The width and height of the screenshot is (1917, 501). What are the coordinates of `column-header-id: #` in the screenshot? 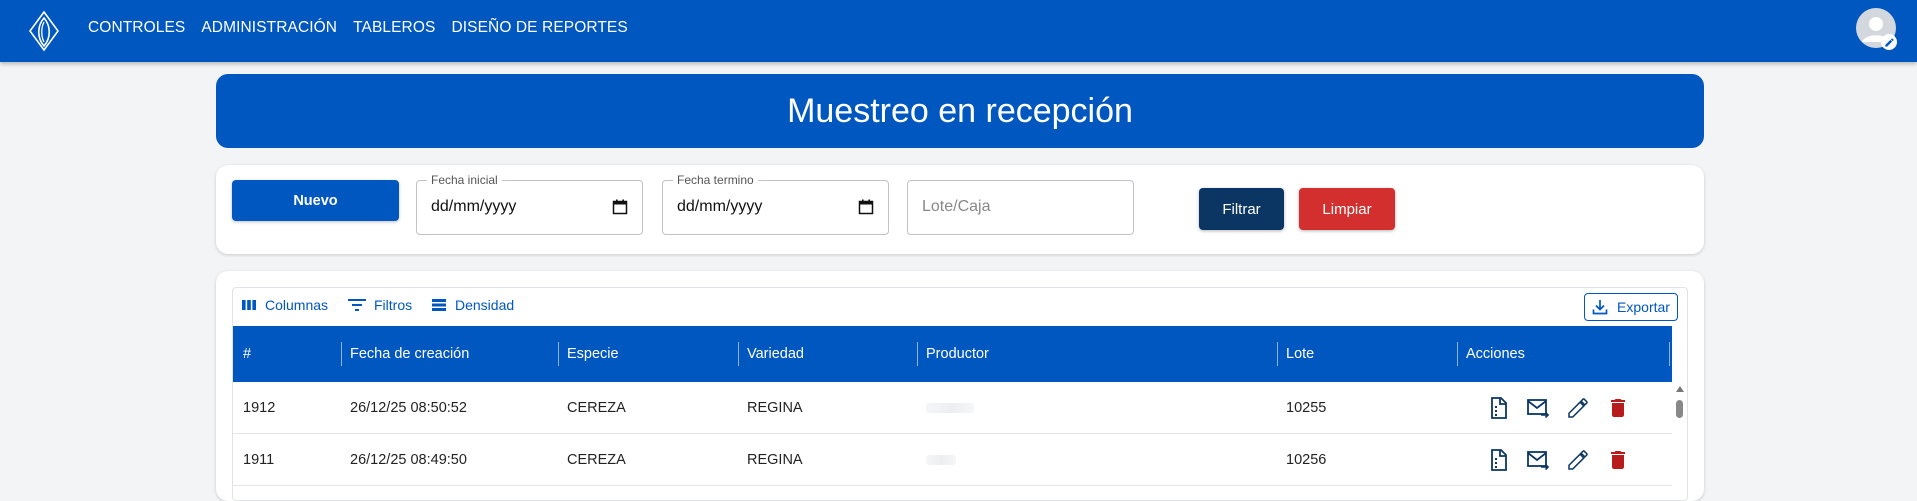 It's located at (247, 354).